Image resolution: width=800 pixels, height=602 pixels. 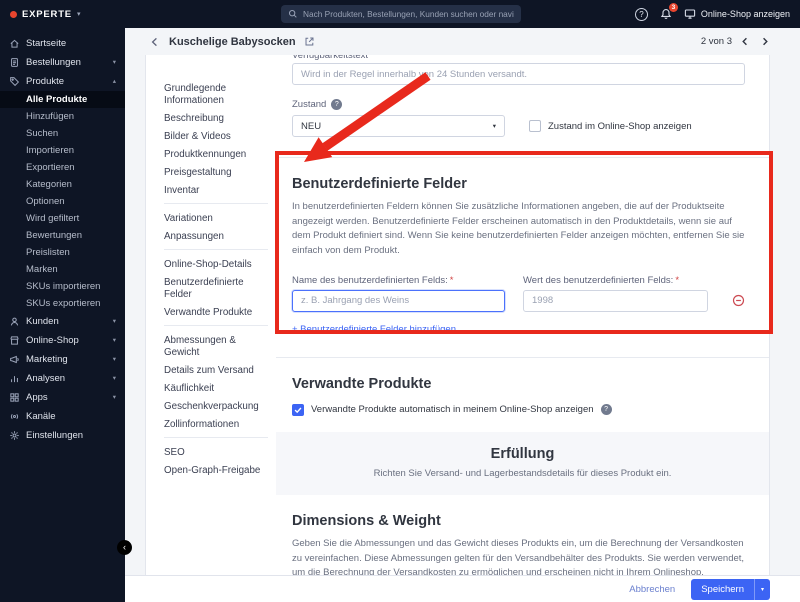 I want to click on brand-name: EXPERTE, so click(x=47, y=14).